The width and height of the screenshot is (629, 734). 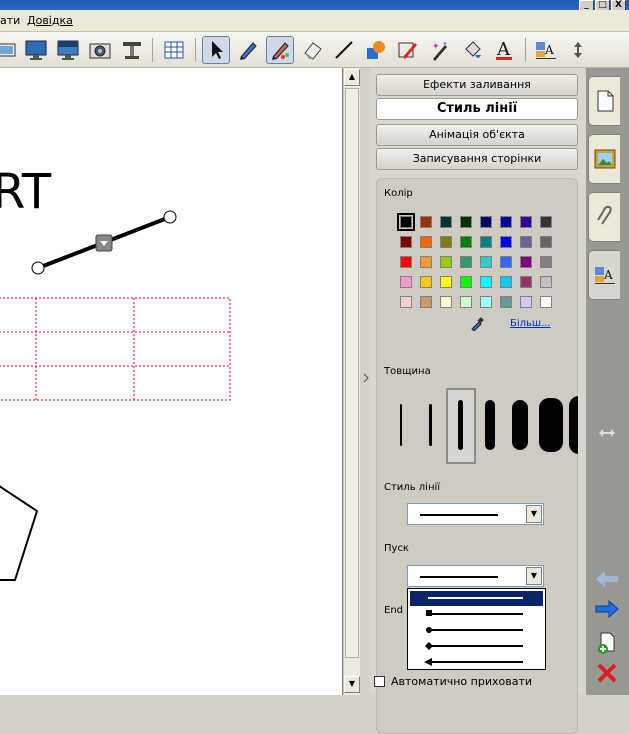 I want to click on cap-option-square, so click(x=476, y=614).